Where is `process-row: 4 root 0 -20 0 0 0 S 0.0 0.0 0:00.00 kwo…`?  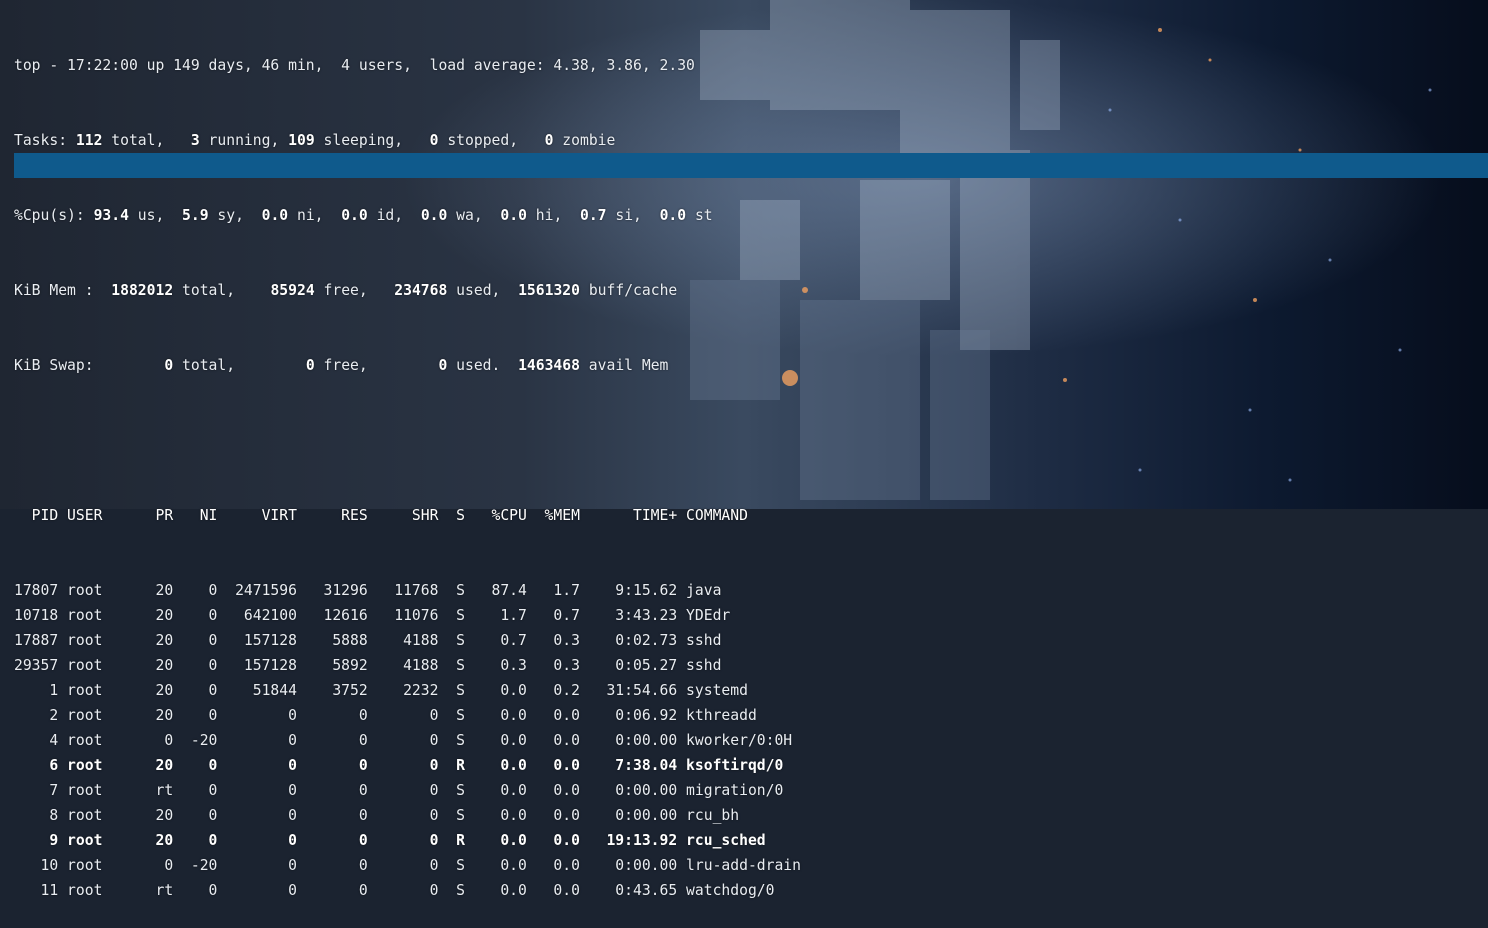
process-row: 4 root 0 -20 0 0 0 S 0.0 0.0 0:00.00 kwo… is located at coordinates (421, 740).